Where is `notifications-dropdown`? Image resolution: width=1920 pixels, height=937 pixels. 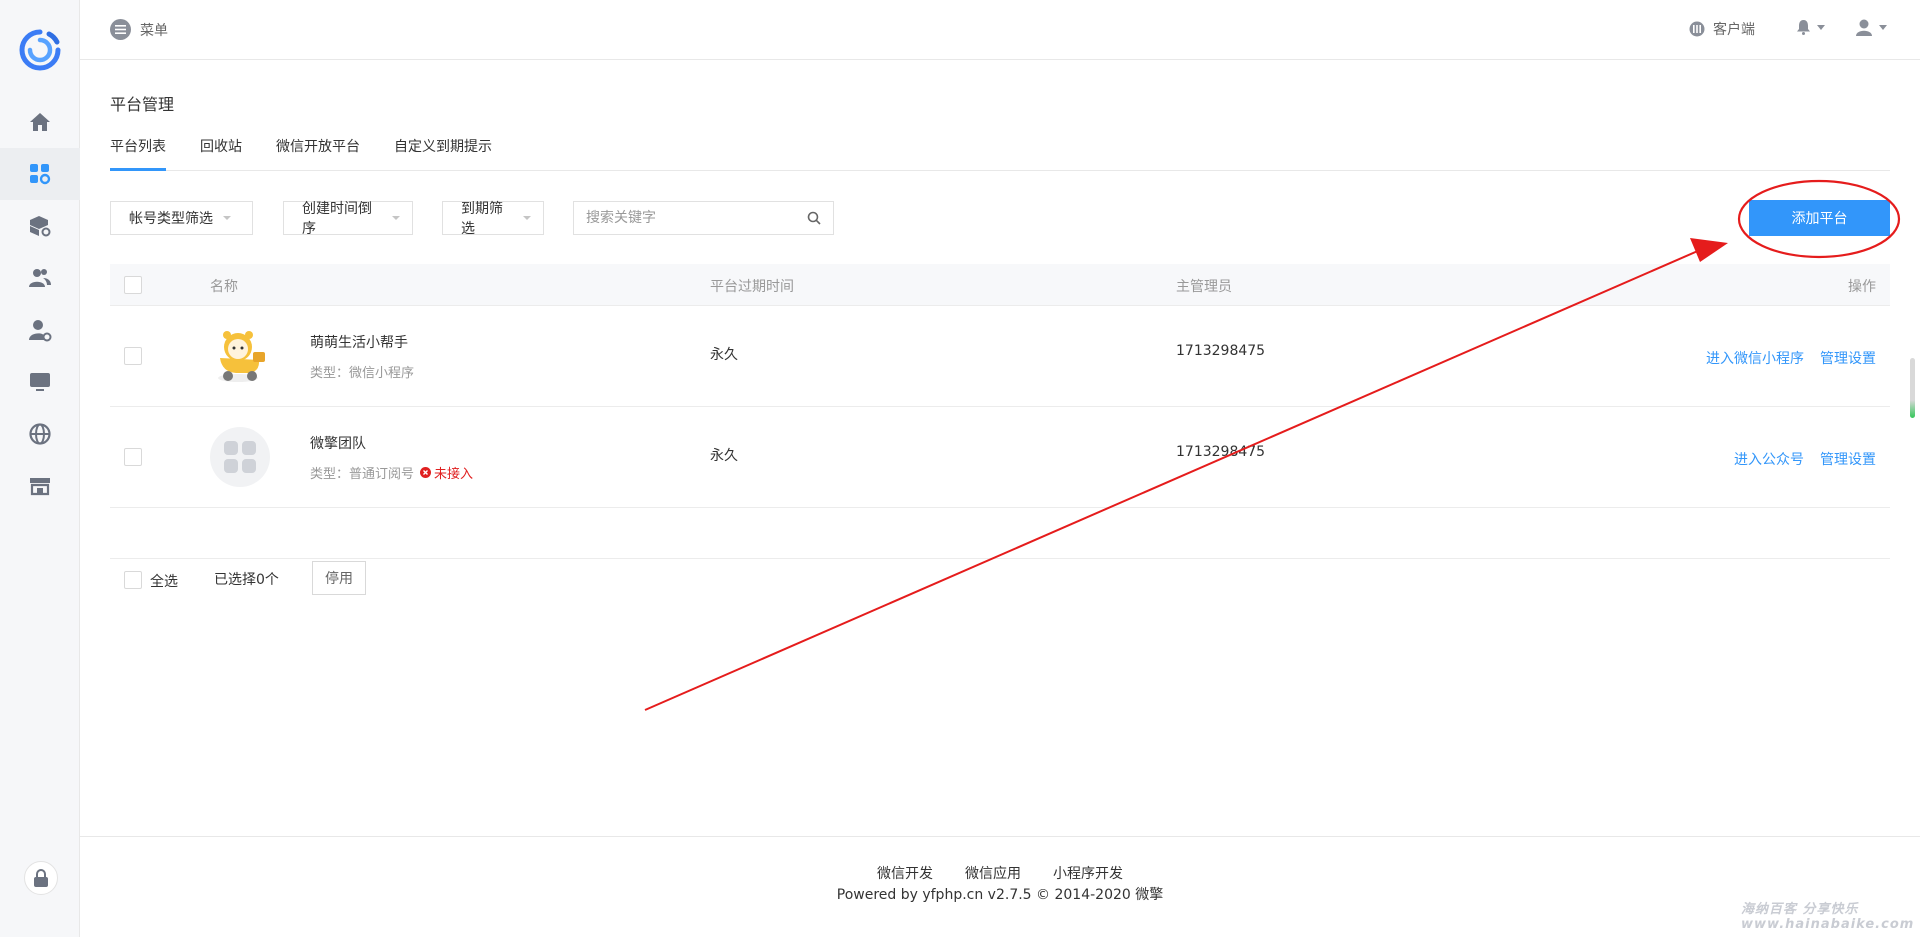
notifications-dropdown is located at coordinates (1810, 27).